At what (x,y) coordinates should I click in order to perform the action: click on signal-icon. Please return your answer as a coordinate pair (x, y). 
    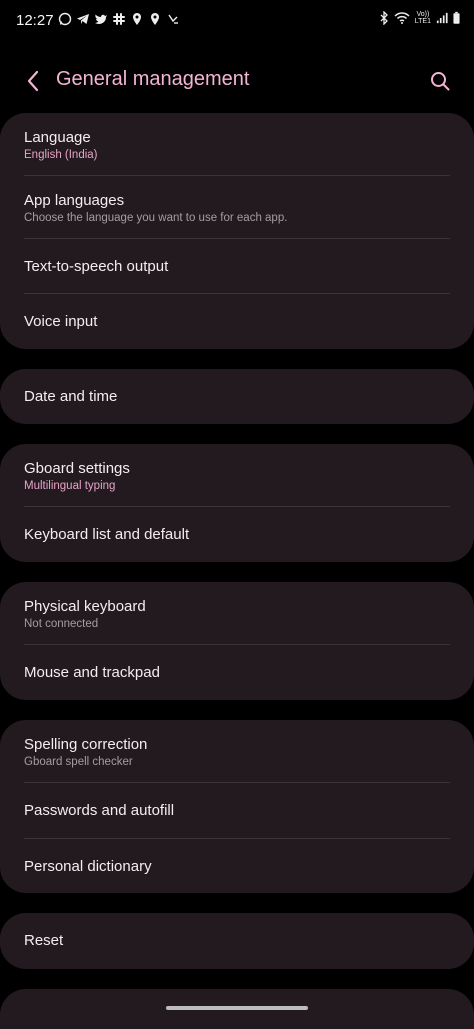
    Looking at the image, I should click on (442, 18).